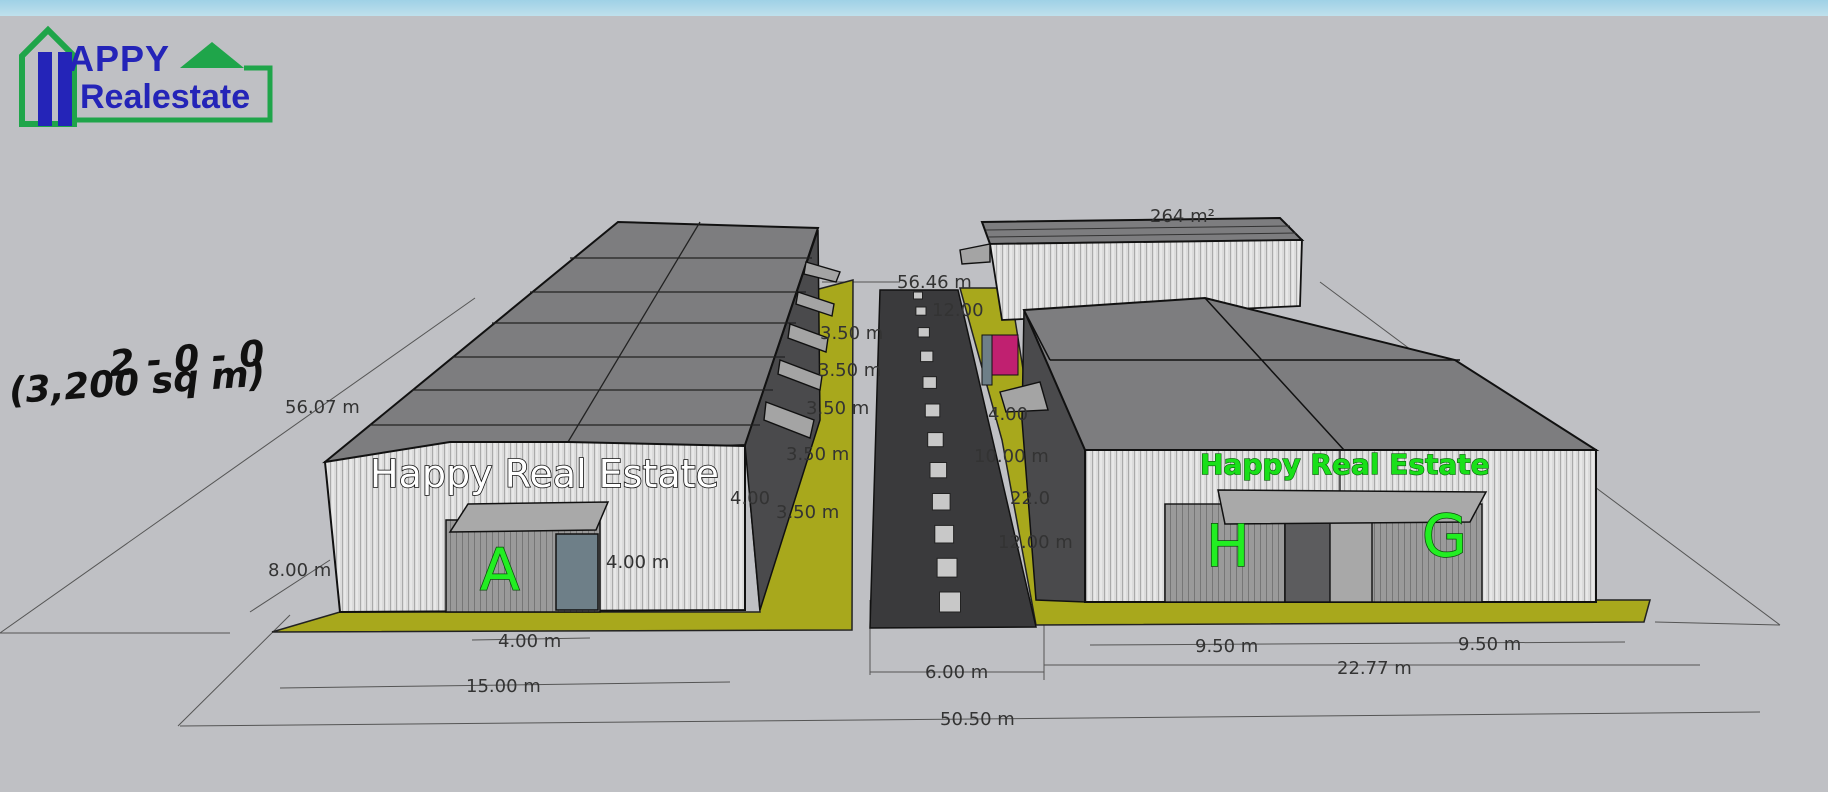 The image size is (1828, 792). Describe the element at coordinates (529, 641) in the screenshot. I see `dim-door-width: 4.00 m` at that location.